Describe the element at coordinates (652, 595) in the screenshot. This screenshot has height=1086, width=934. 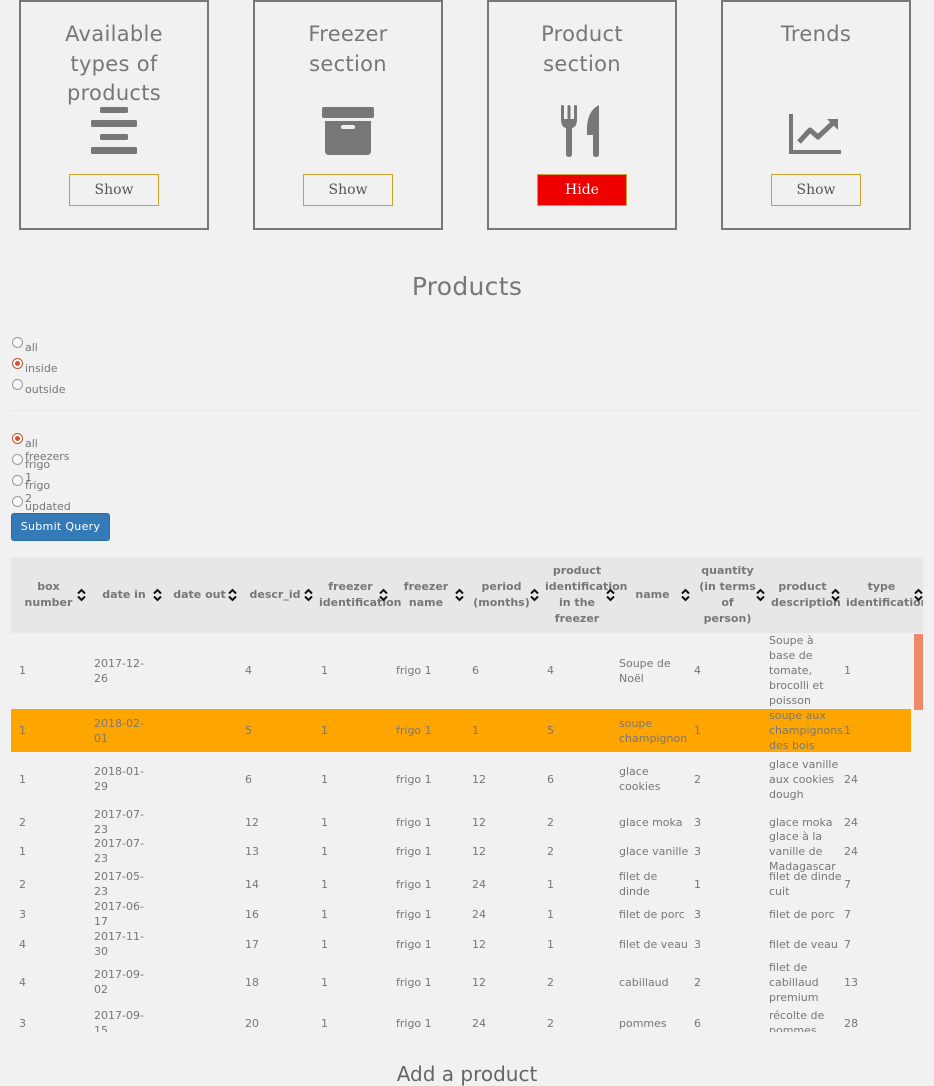
I see `column-header: name` at that location.